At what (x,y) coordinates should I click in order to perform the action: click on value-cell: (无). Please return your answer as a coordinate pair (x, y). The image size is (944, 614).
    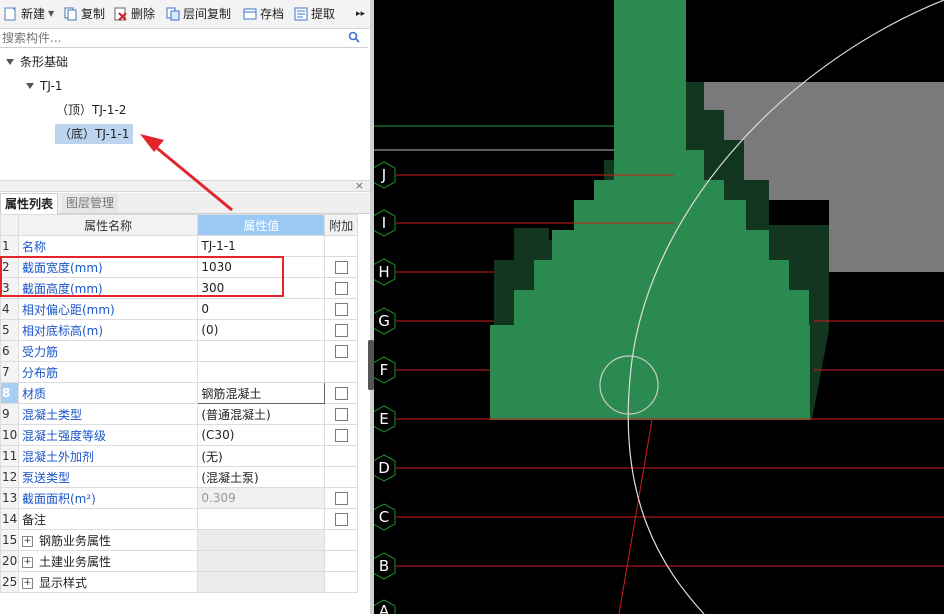
    Looking at the image, I should click on (261, 456).